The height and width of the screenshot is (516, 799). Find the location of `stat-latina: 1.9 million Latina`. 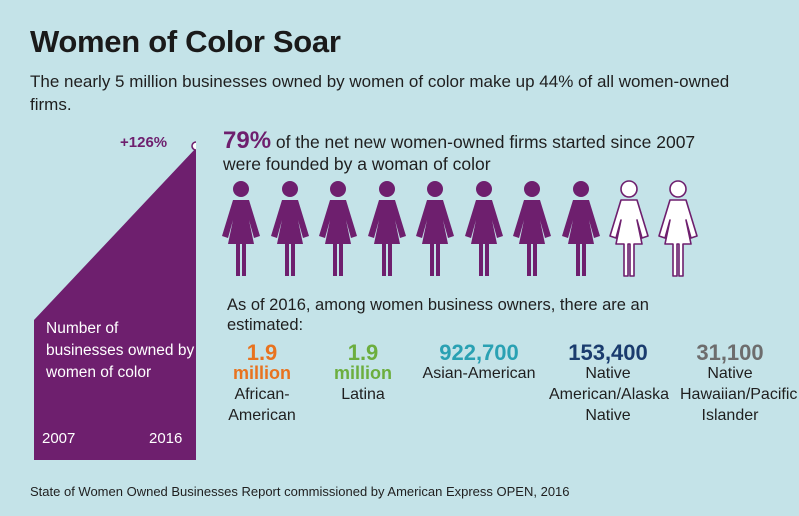

stat-latina: 1.9 million Latina is located at coordinates (363, 373).